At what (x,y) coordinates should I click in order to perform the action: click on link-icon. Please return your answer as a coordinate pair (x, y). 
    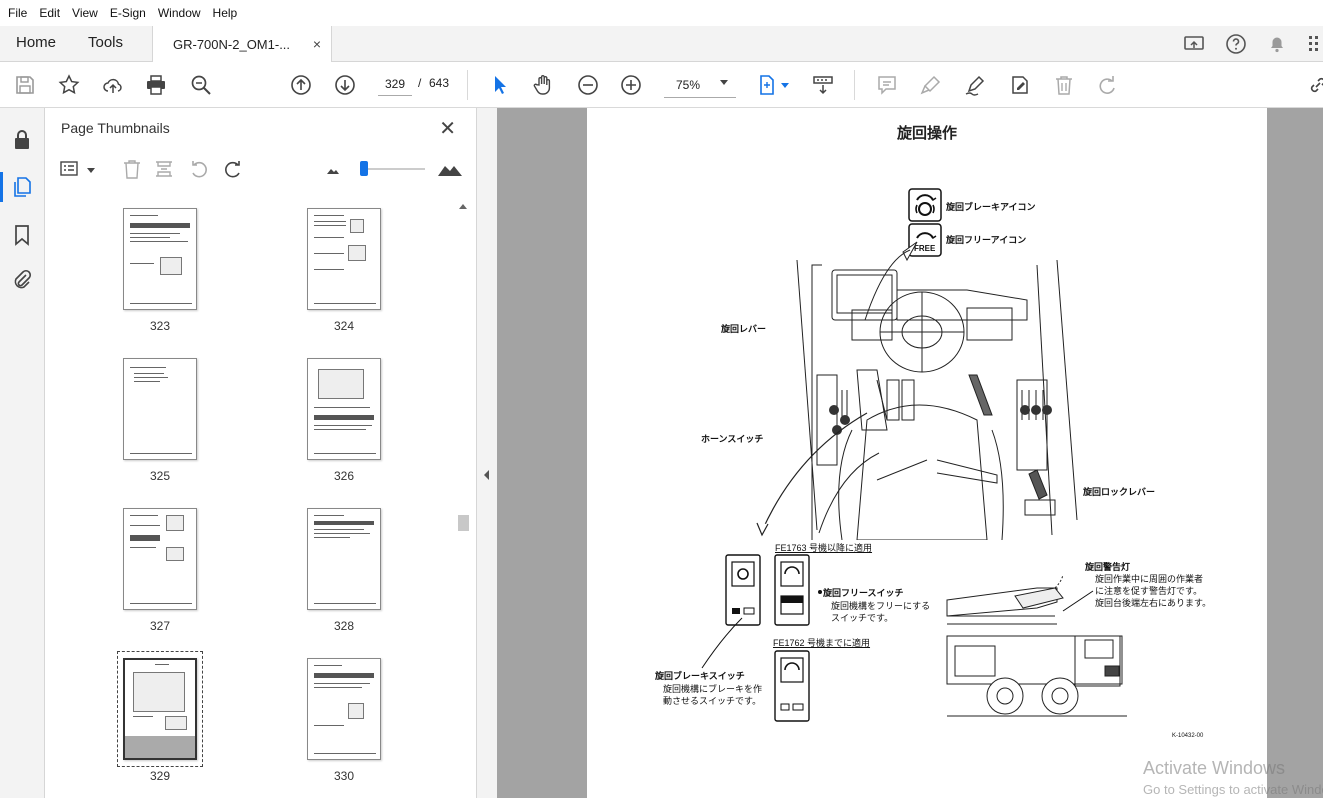
    Looking at the image, I should click on (1316, 85).